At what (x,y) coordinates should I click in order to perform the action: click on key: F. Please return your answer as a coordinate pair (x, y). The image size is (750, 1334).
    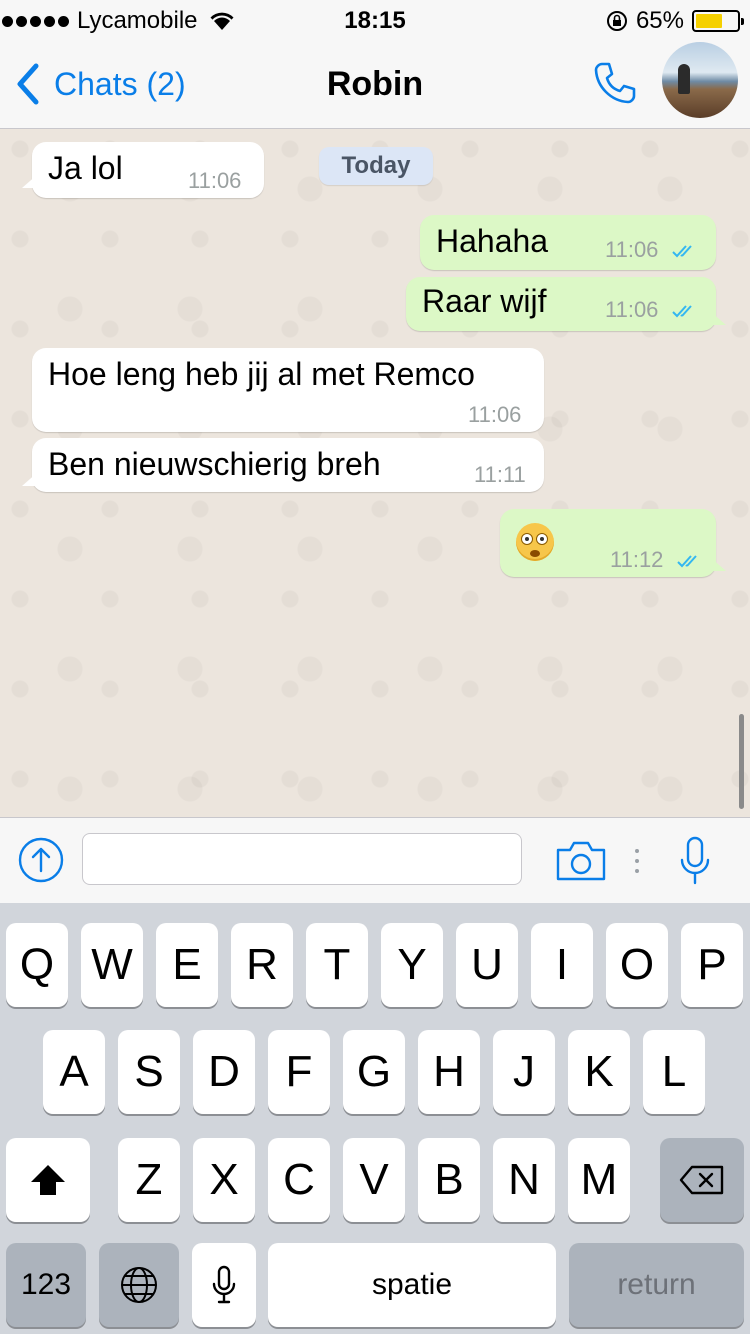
    Looking at the image, I should click on (299, 1072).